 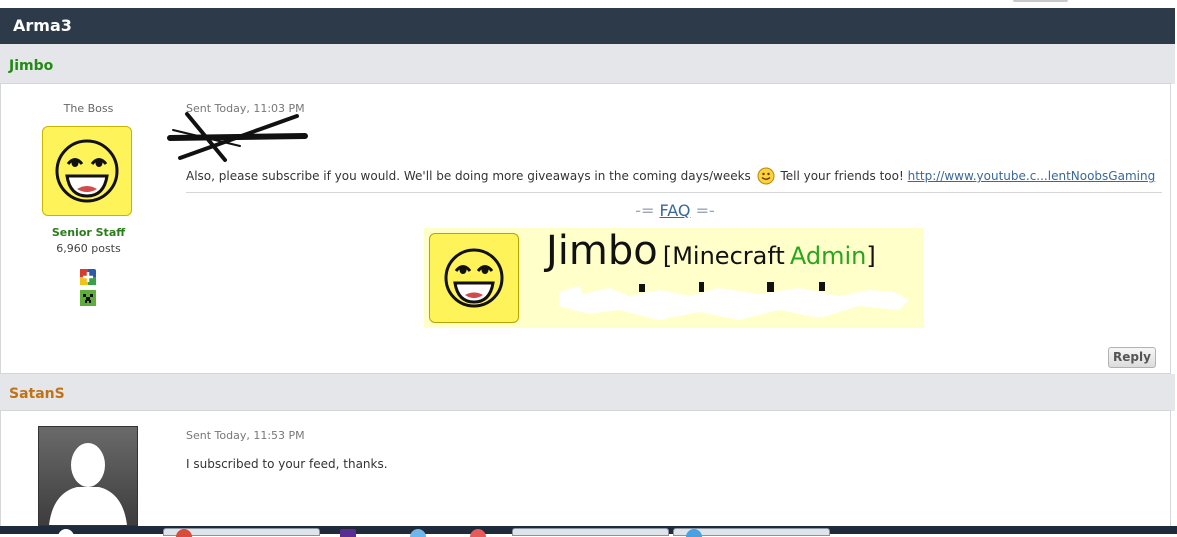 What do you see at coordinates (588, 4) in the screenshot?
I see `browser-top-strip` at bounding box center [588, 4].